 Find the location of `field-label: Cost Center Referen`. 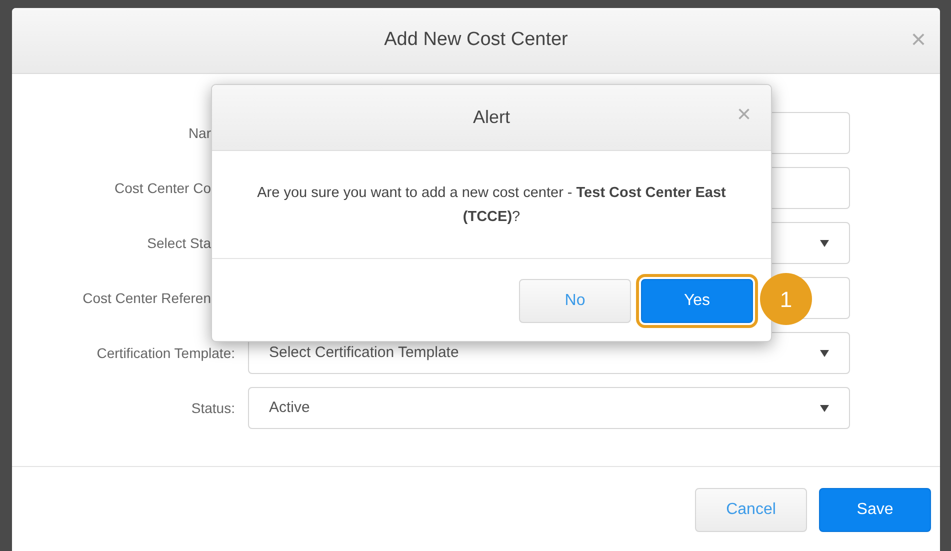

field-label: Cost Center Referen is located at coordinates (146, 298).